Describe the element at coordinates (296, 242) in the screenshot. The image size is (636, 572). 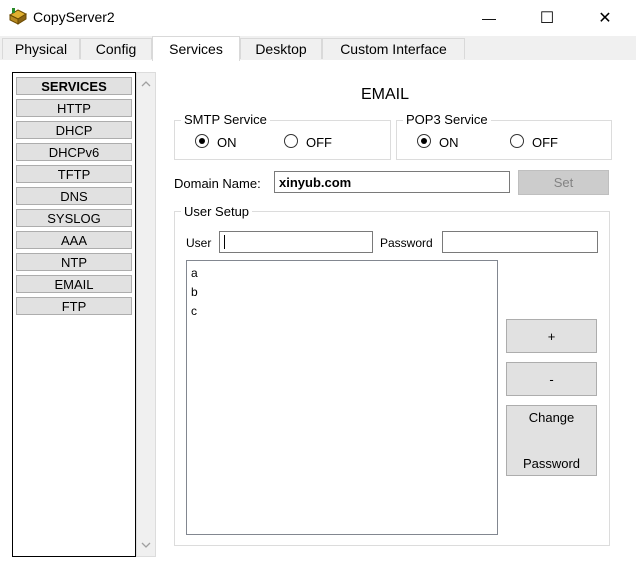
I see `user-input` at that location.